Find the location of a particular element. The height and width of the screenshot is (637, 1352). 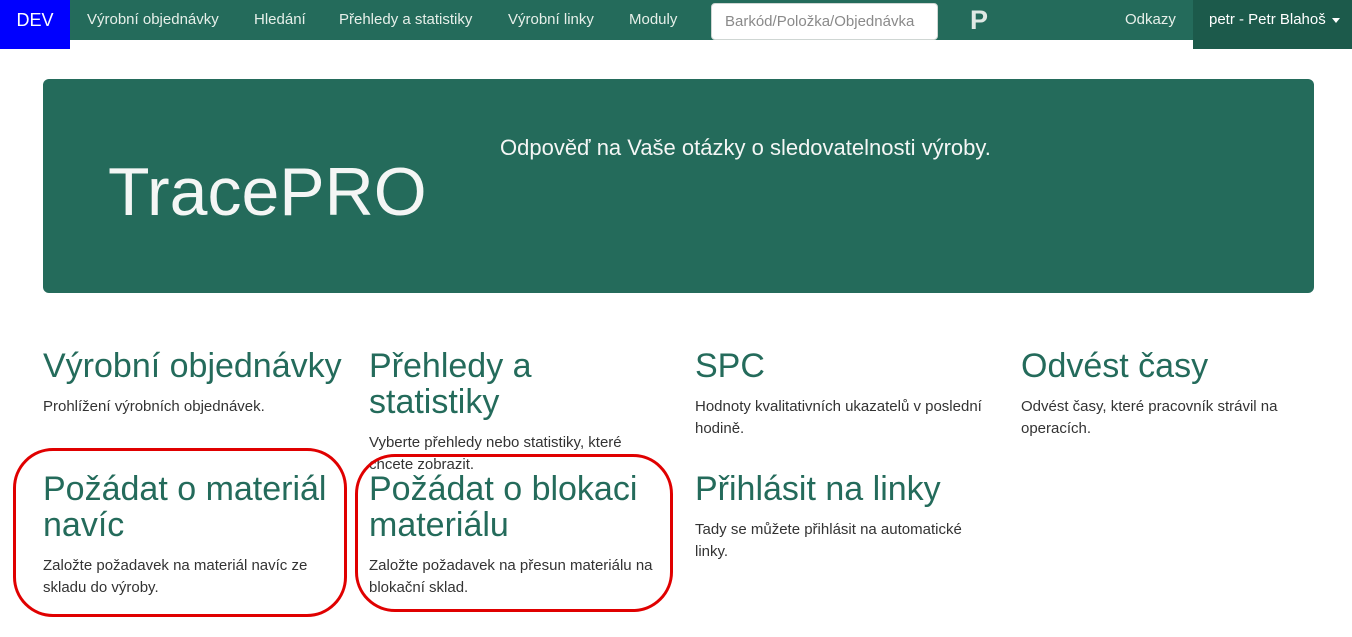

nav-item-odkazy: Odkazy is located at coordinates (1150, 20).